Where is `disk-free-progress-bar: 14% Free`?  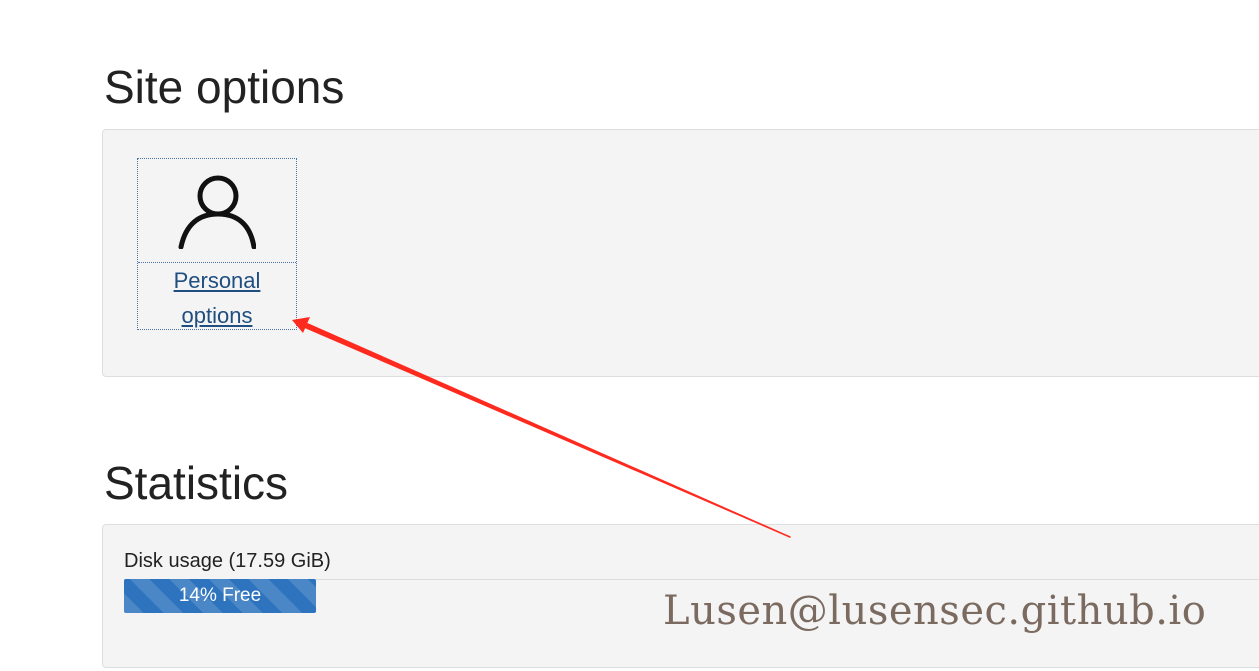
disk-free-progress-bar: 14% Free is located at coordinates (220, 596).